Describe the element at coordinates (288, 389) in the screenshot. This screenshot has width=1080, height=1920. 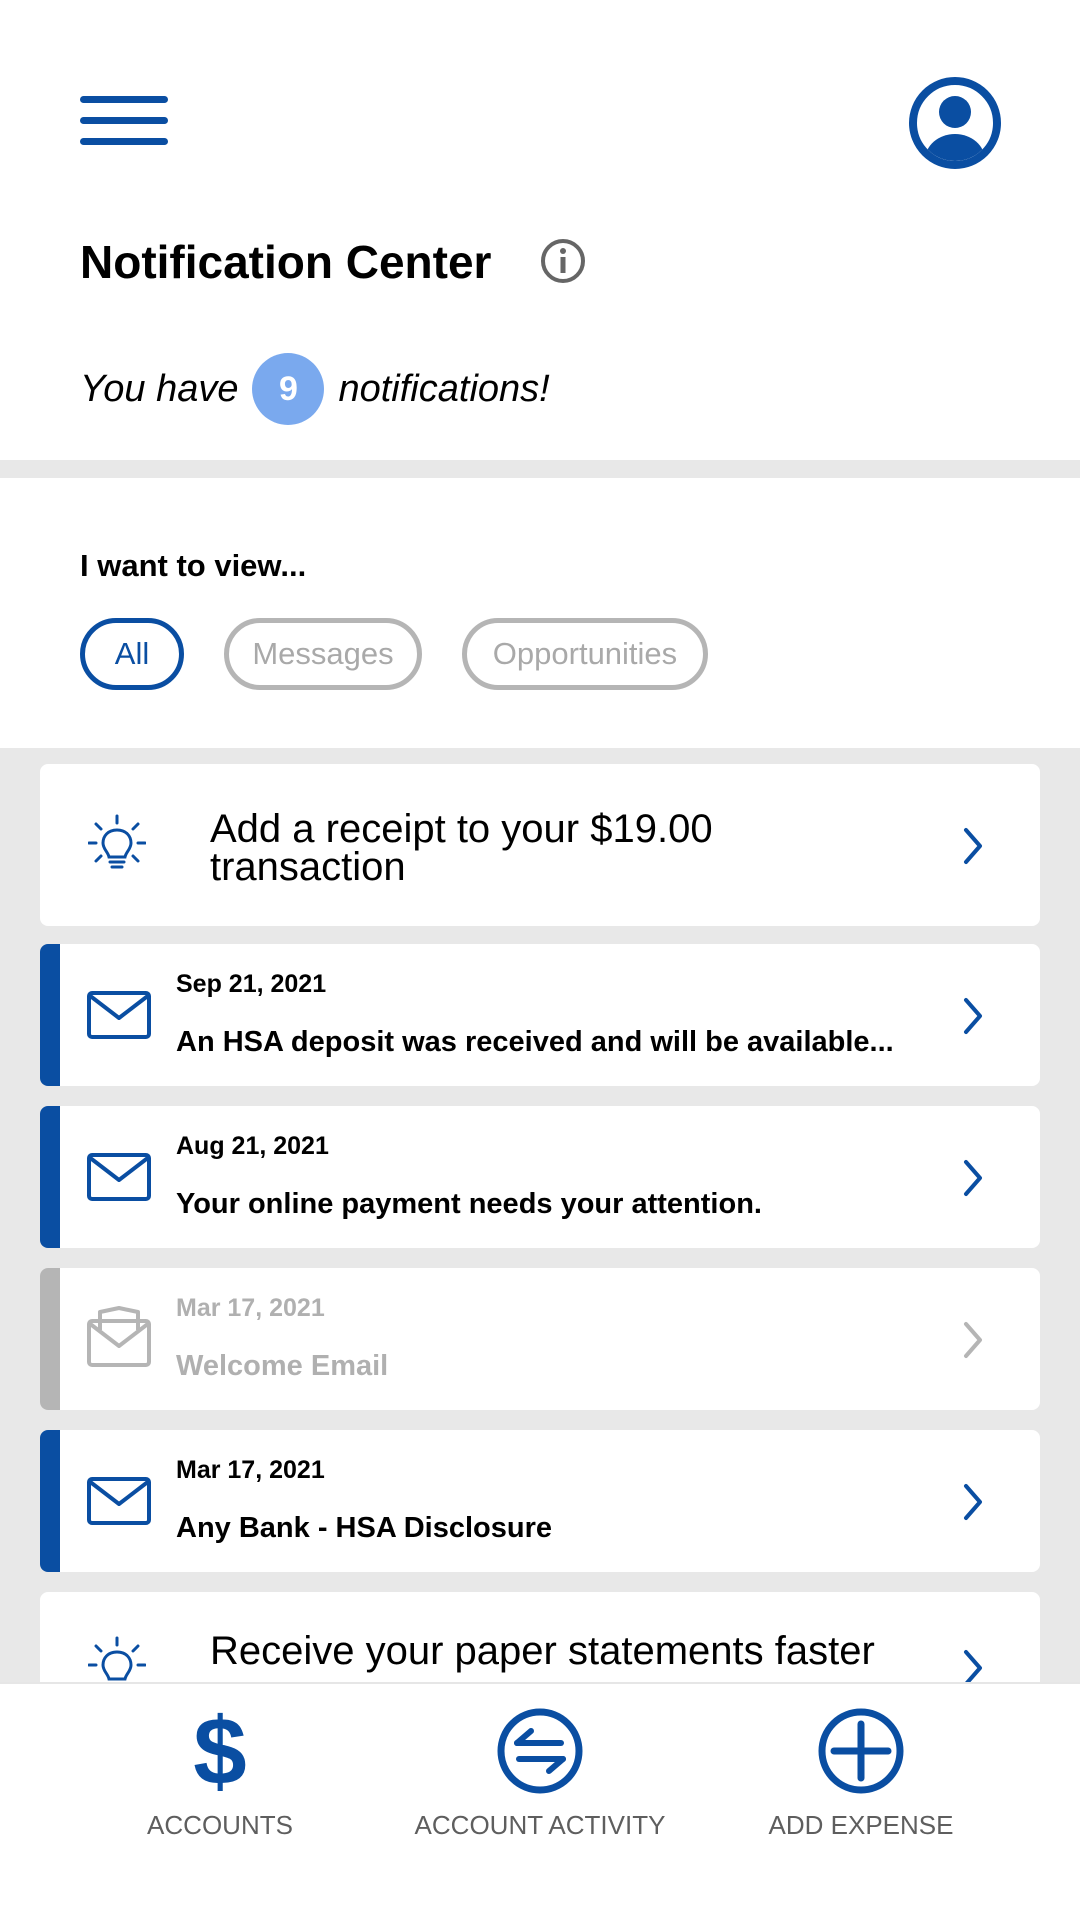
I see `notification-count-badge: 9` at that location.